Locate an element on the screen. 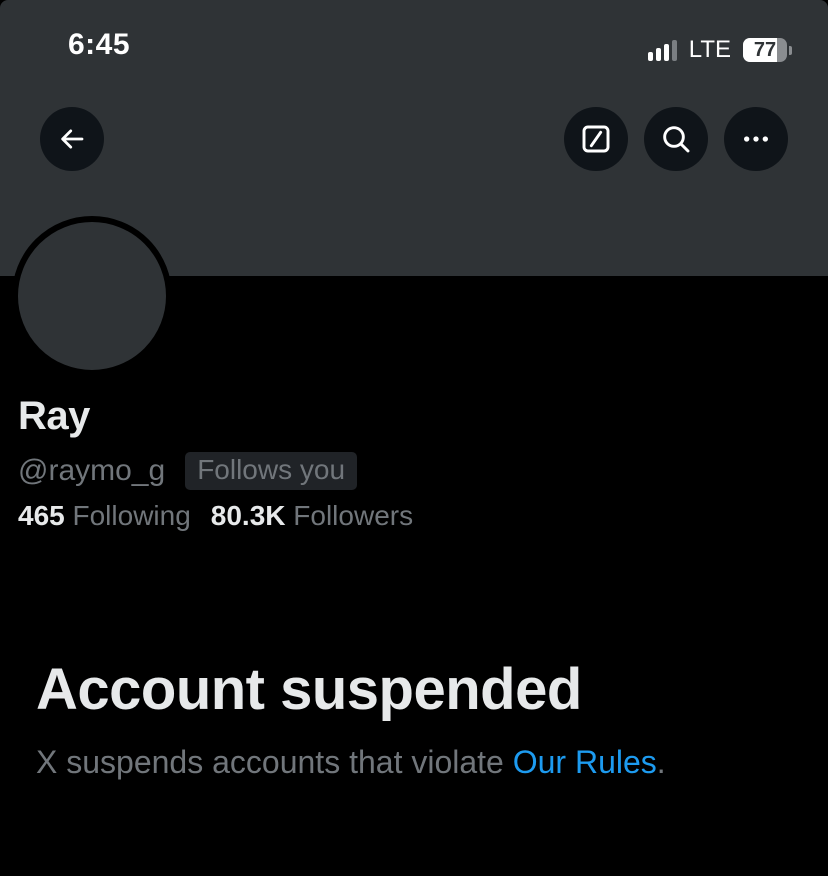 Image resolution: width=828 pixels, height=876 pixels. following-count: 465 is located at coordinates (41, 515).